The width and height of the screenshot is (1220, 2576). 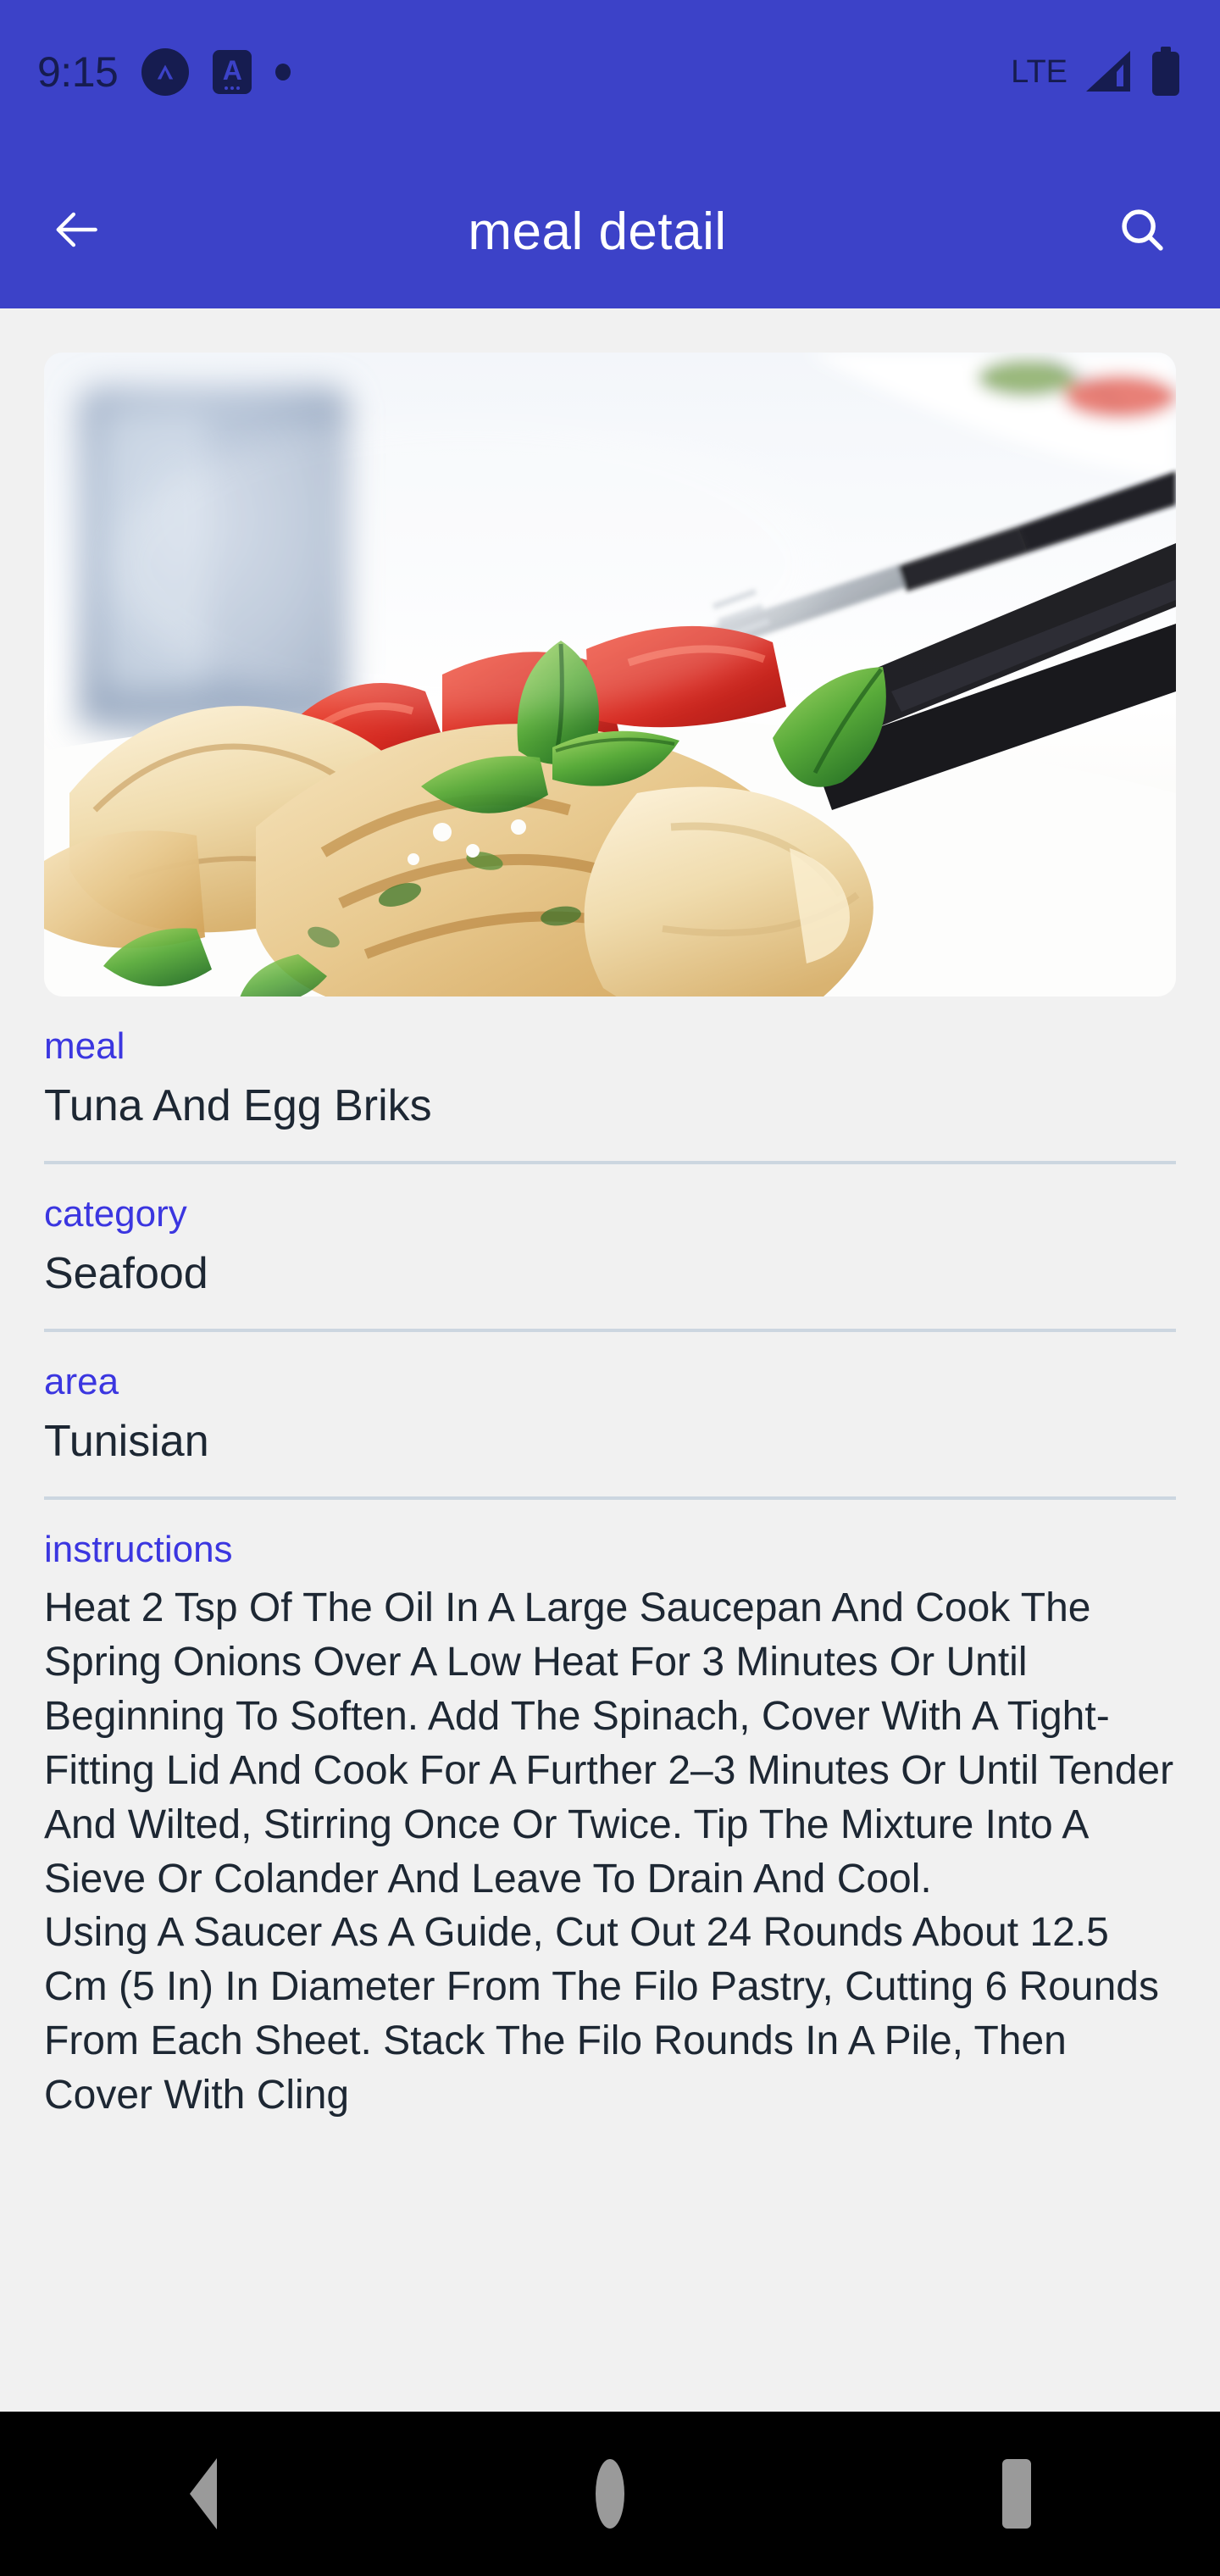 I want to click on system-nav-bar, so click(x=610, y=2494).